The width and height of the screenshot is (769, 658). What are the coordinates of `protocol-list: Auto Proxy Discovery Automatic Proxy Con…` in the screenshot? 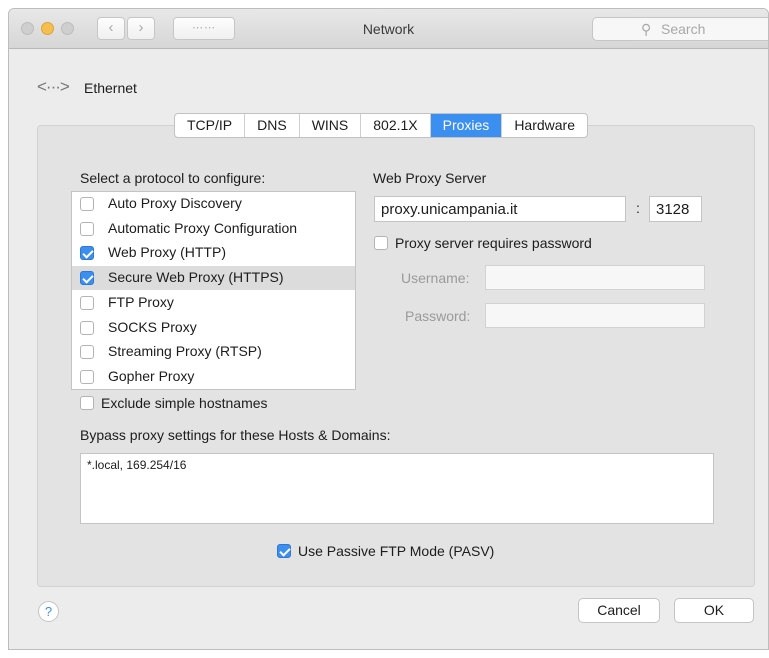 It's located at (213, 290).